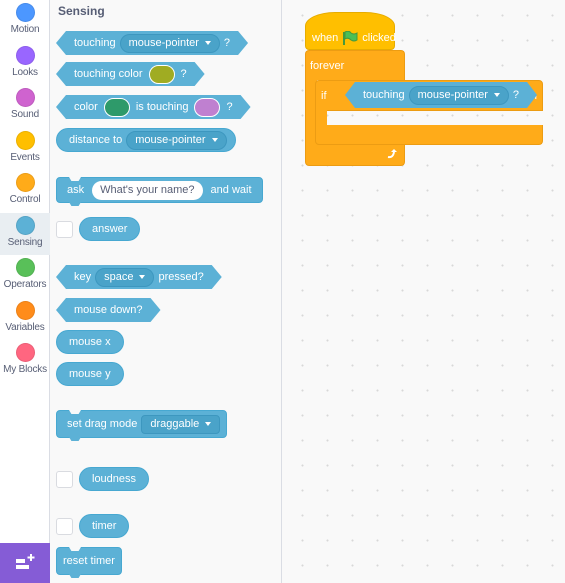 This screenshot has width=565, height=583. What do you see at coordinates (175, 424) in the screenshot?
I see `dropdown-value: draggable` at bounding box center [175, 424].